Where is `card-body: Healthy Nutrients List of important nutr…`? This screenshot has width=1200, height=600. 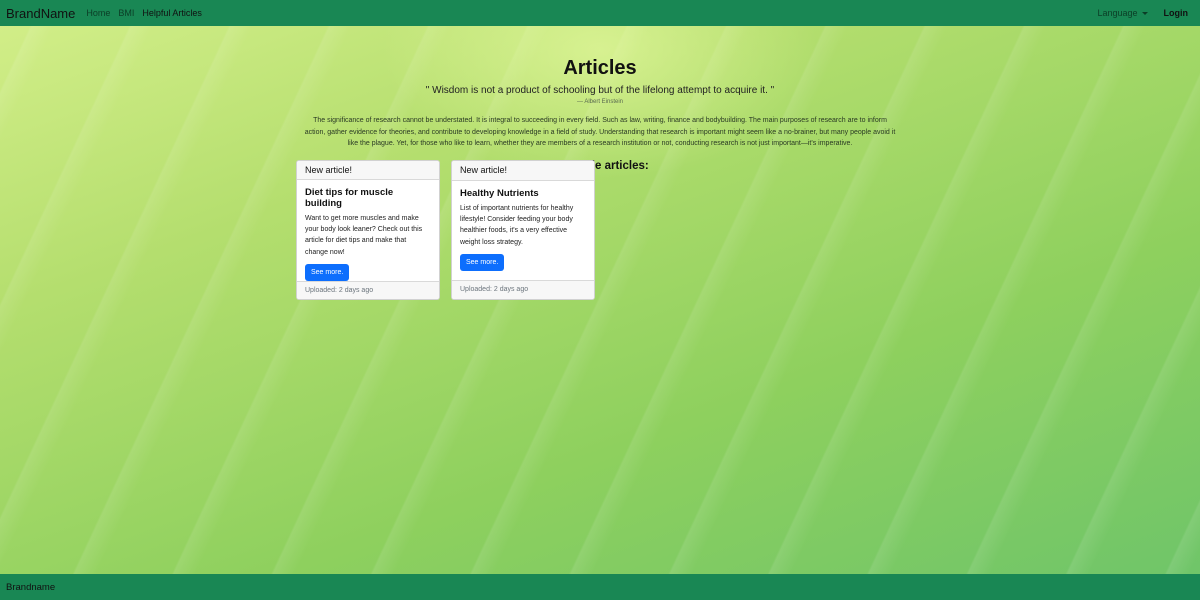
card-body: Healthy Nutrients List of important nutr… is located at coordinates (523, 230).